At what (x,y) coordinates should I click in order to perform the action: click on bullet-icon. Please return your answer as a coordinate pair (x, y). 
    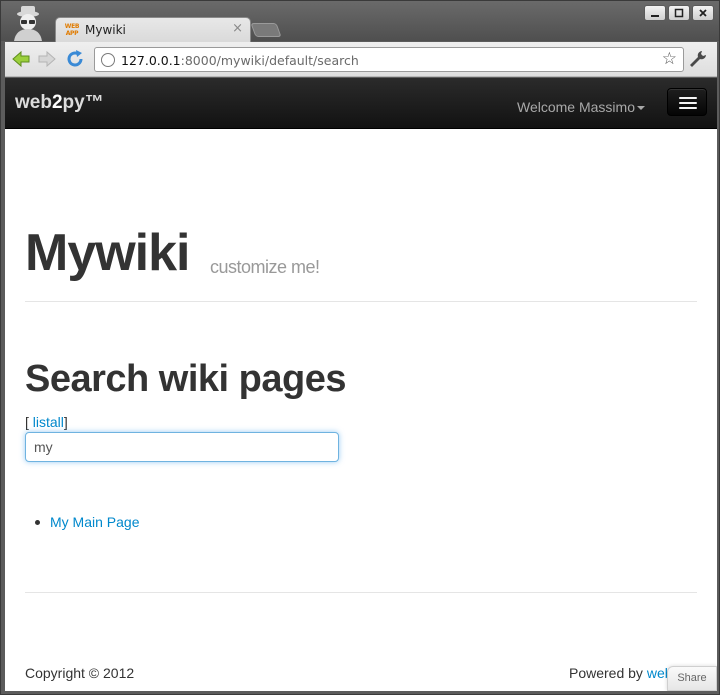
    Looking at the image, I should click on (37, 522).